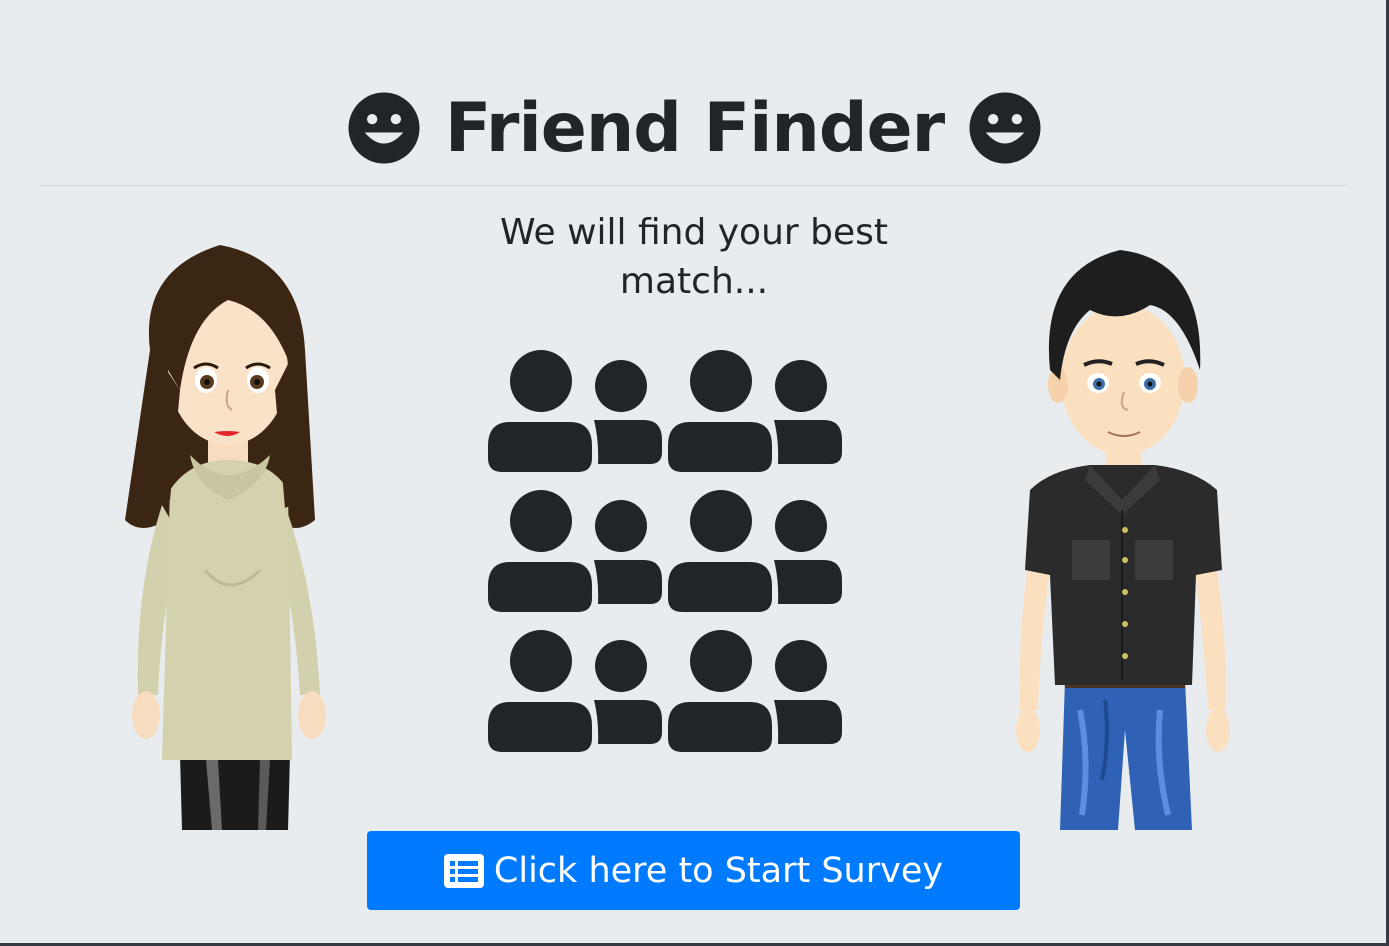 This screenshot has width=1389, height=946. I want to click on page-title: Friend Finder, so click(694, 128).